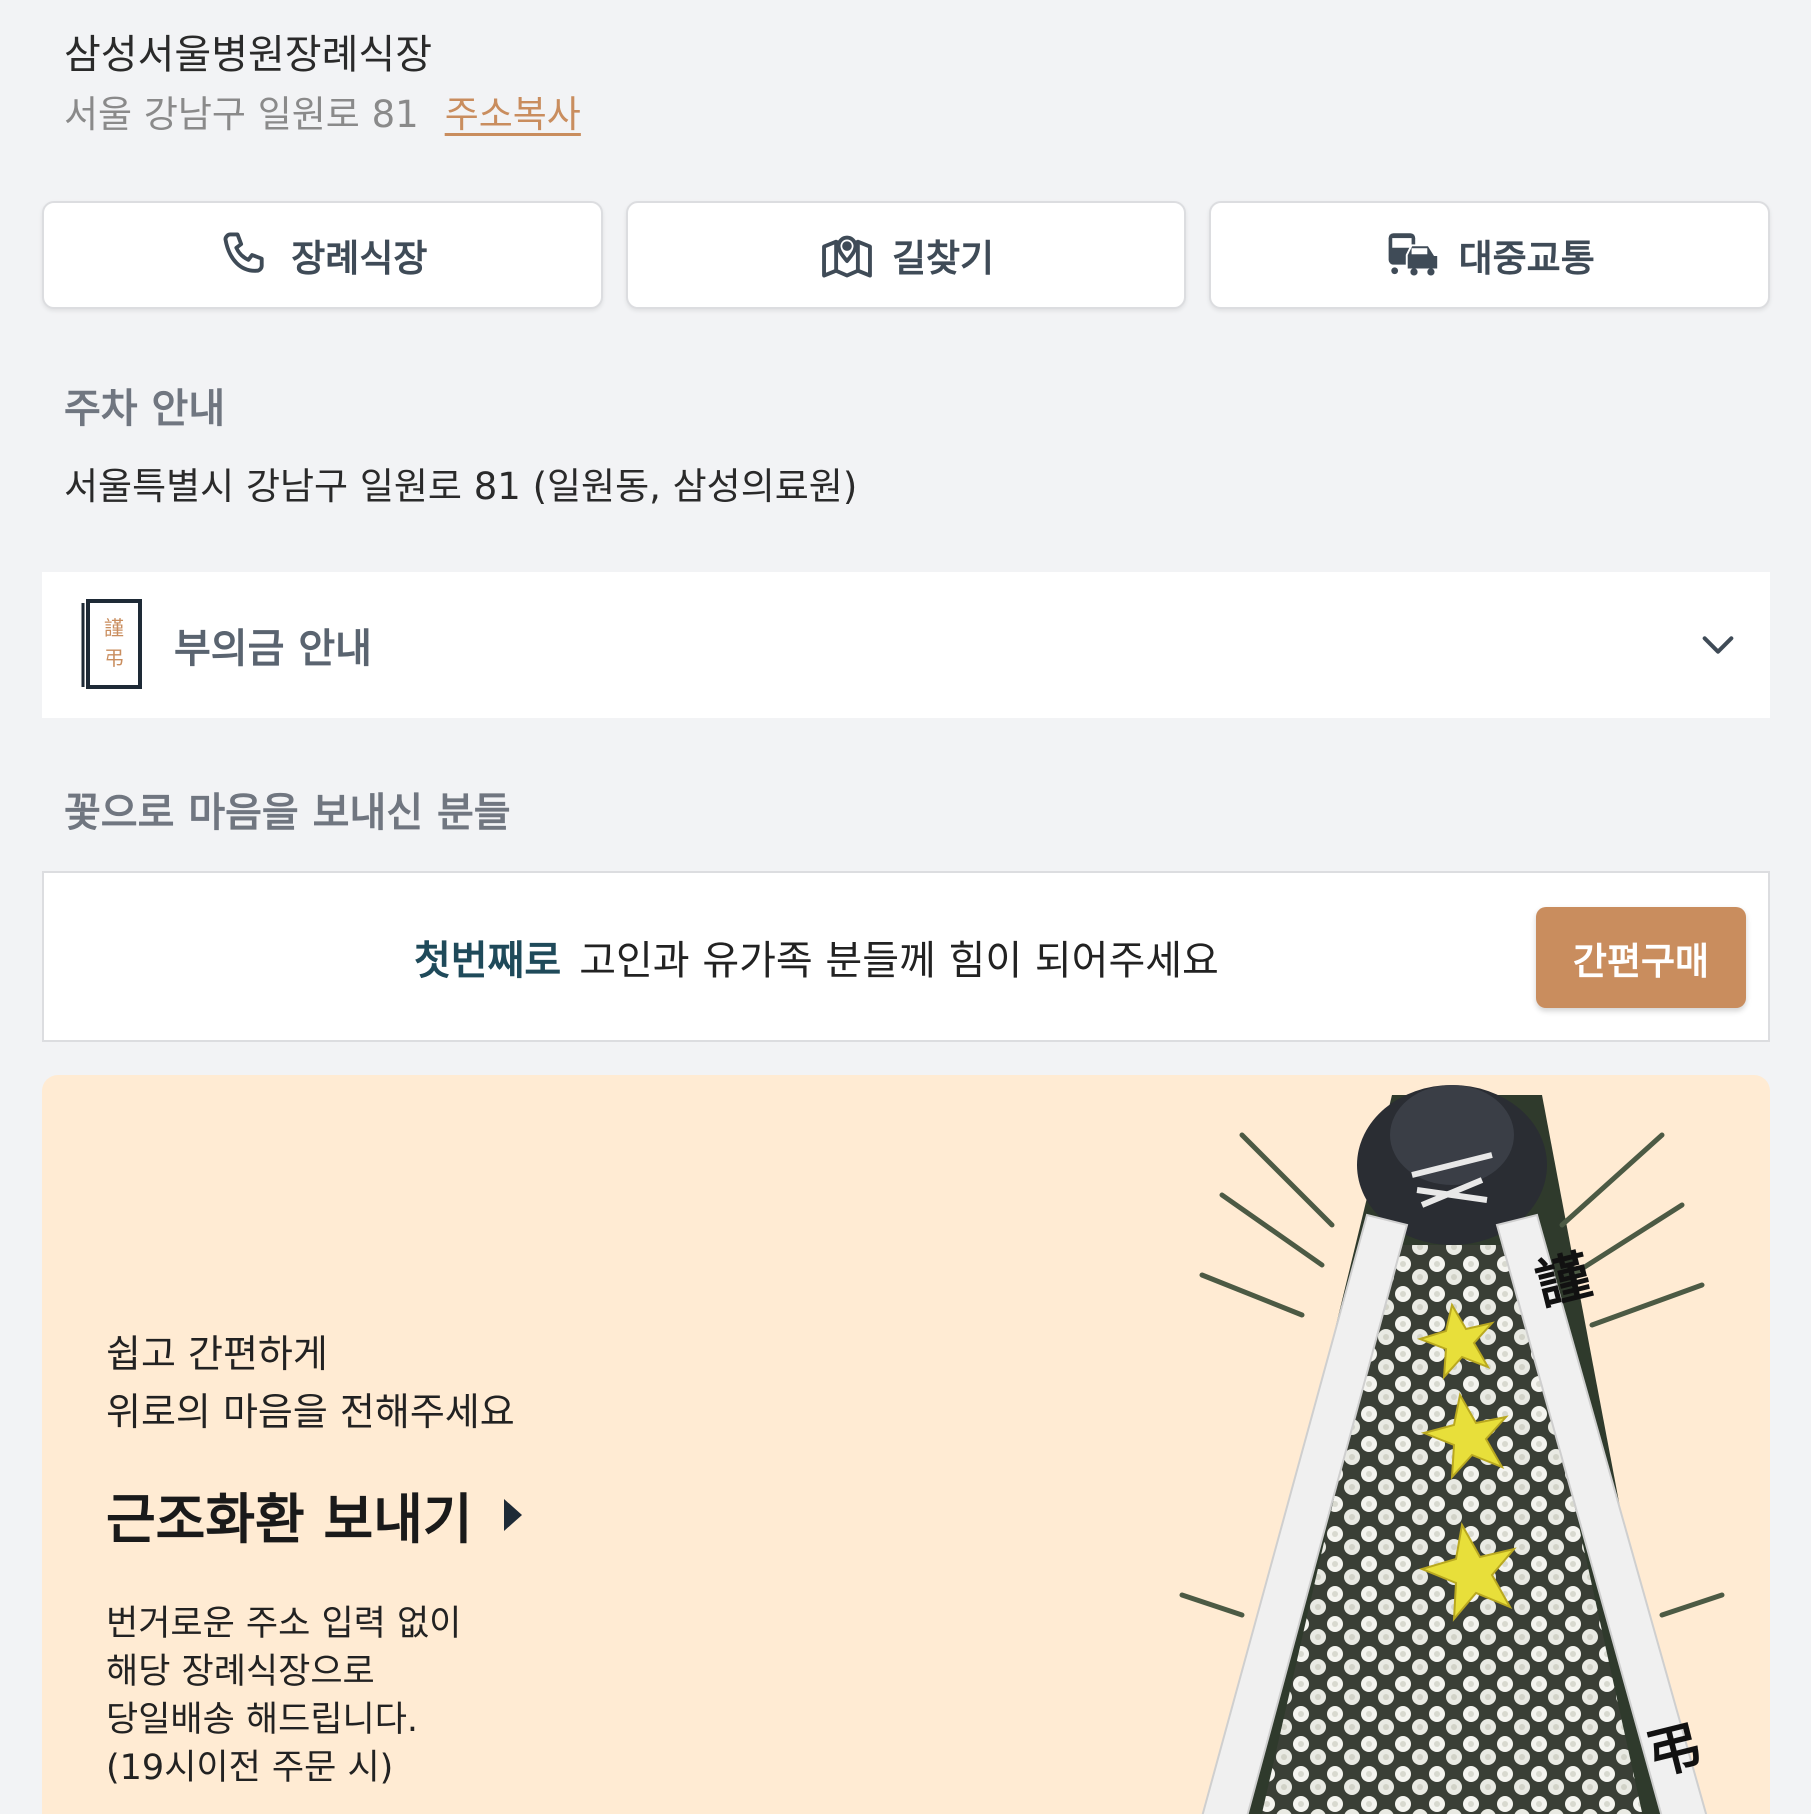 The width and height of the screenshot is (1811, 1814). Describe the element at coordinates (289, 1519) in the screenshot. I see `send-wreath-label: 근조화환 보내기` at that location.